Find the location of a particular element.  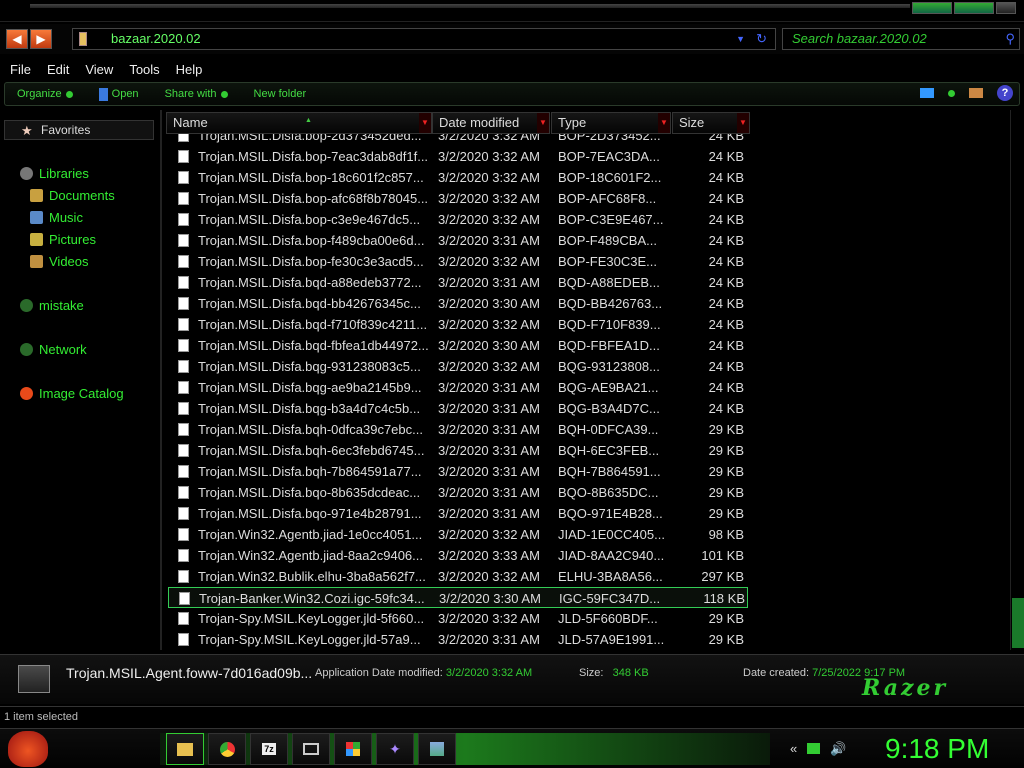

minimize-button is located at coordinates (932, 8).